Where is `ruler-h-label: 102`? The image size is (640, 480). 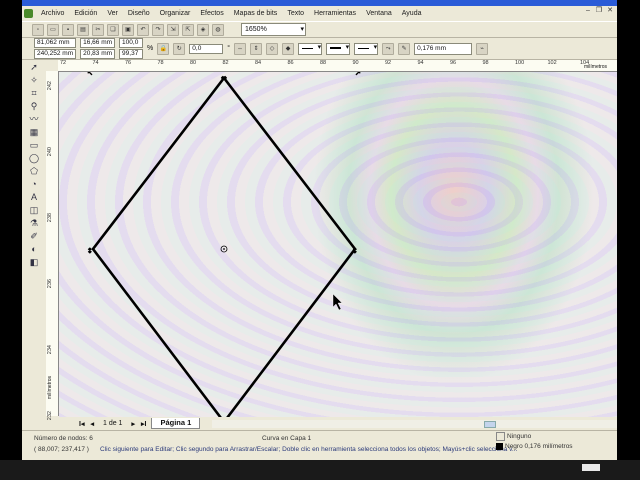 ruler-h-label: 102 is located at coordinates (552, 63).